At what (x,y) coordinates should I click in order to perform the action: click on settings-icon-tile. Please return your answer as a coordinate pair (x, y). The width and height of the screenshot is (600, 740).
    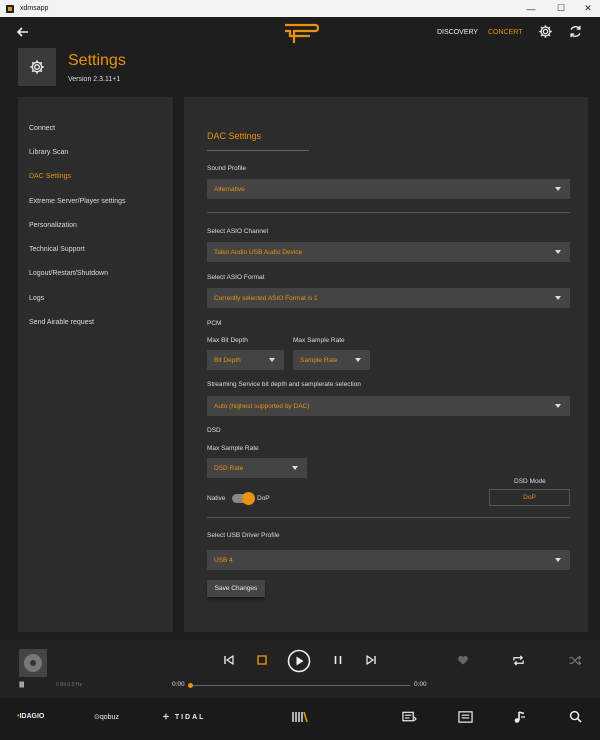
    Looking at the image, I should click on (37, 67).